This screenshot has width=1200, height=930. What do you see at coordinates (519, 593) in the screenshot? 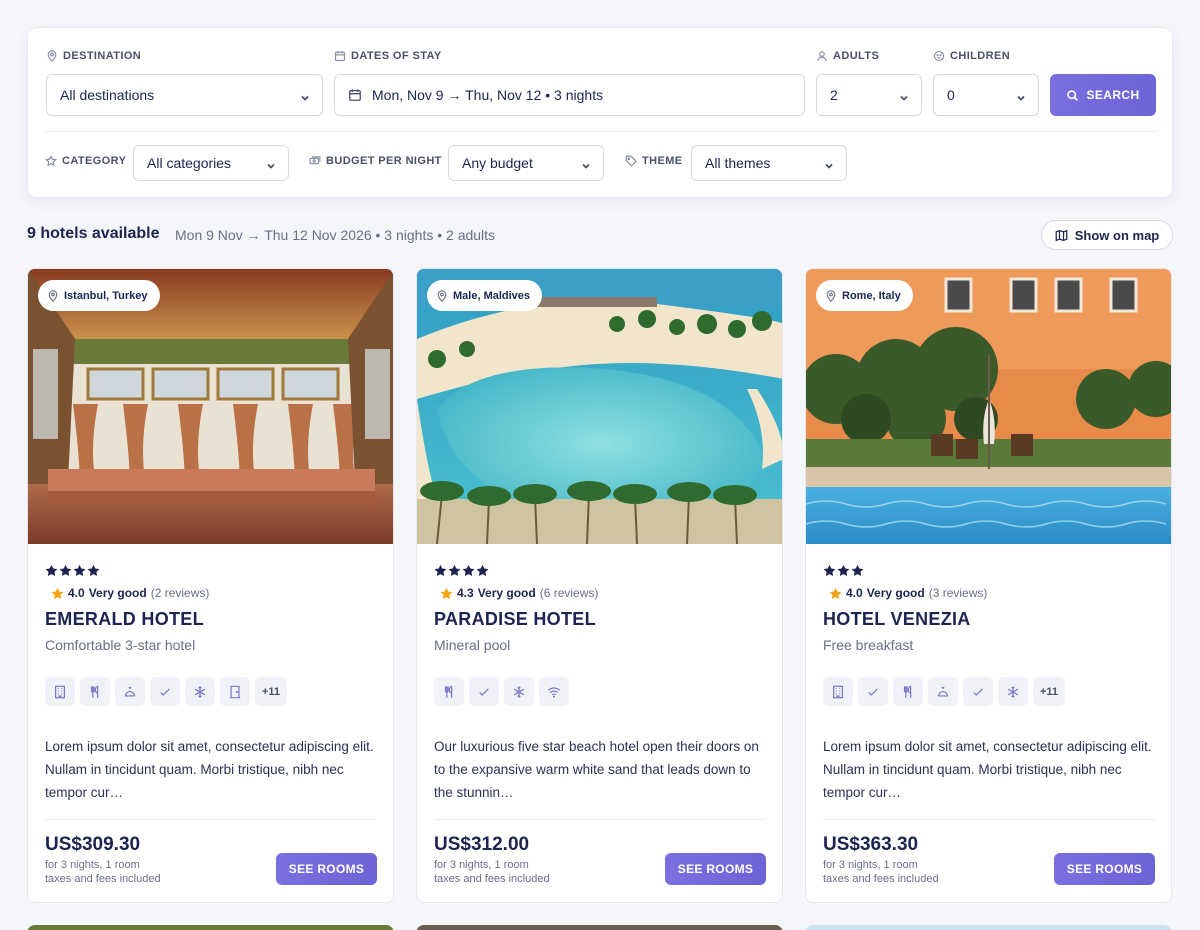
I see `hotel-rating: 4.3 Very good (6 reviews)` at bounding box center [519, 593].